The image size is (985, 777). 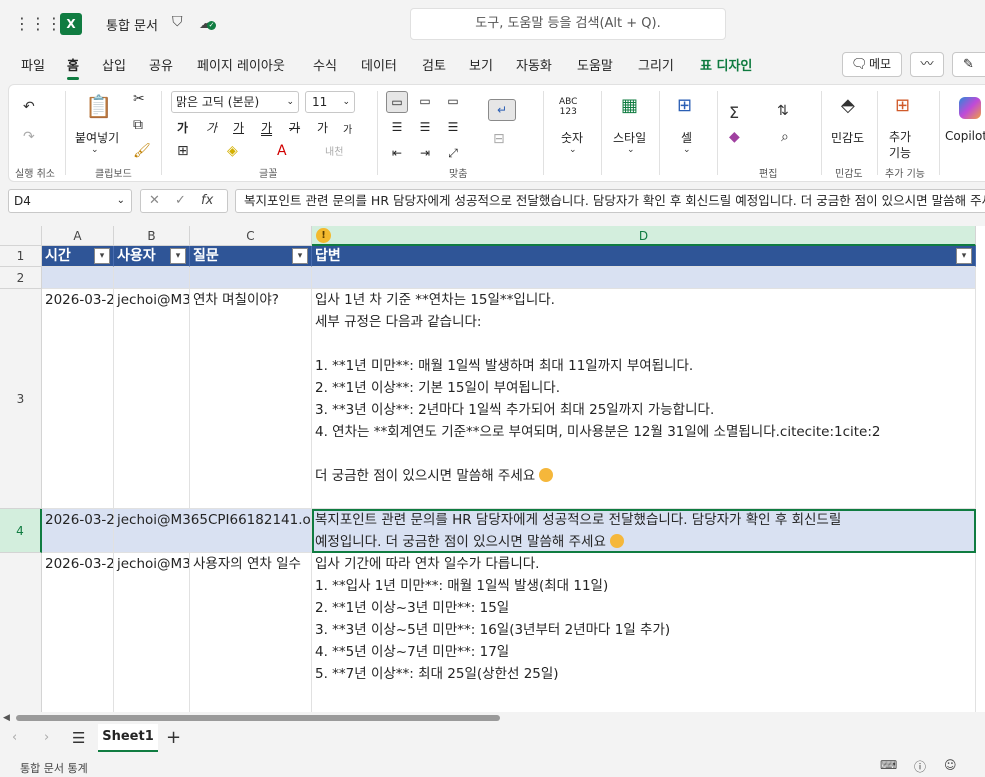 I want to click on sort-filter-icon: ⇅, so click(x=783, y=111).